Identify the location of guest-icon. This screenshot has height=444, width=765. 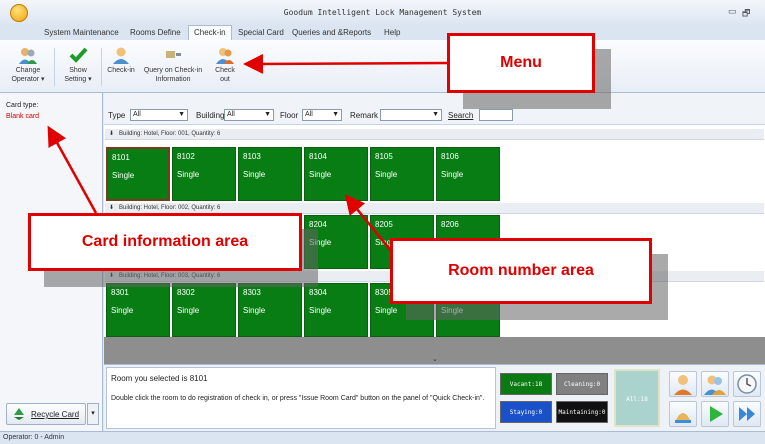
(683, 386).